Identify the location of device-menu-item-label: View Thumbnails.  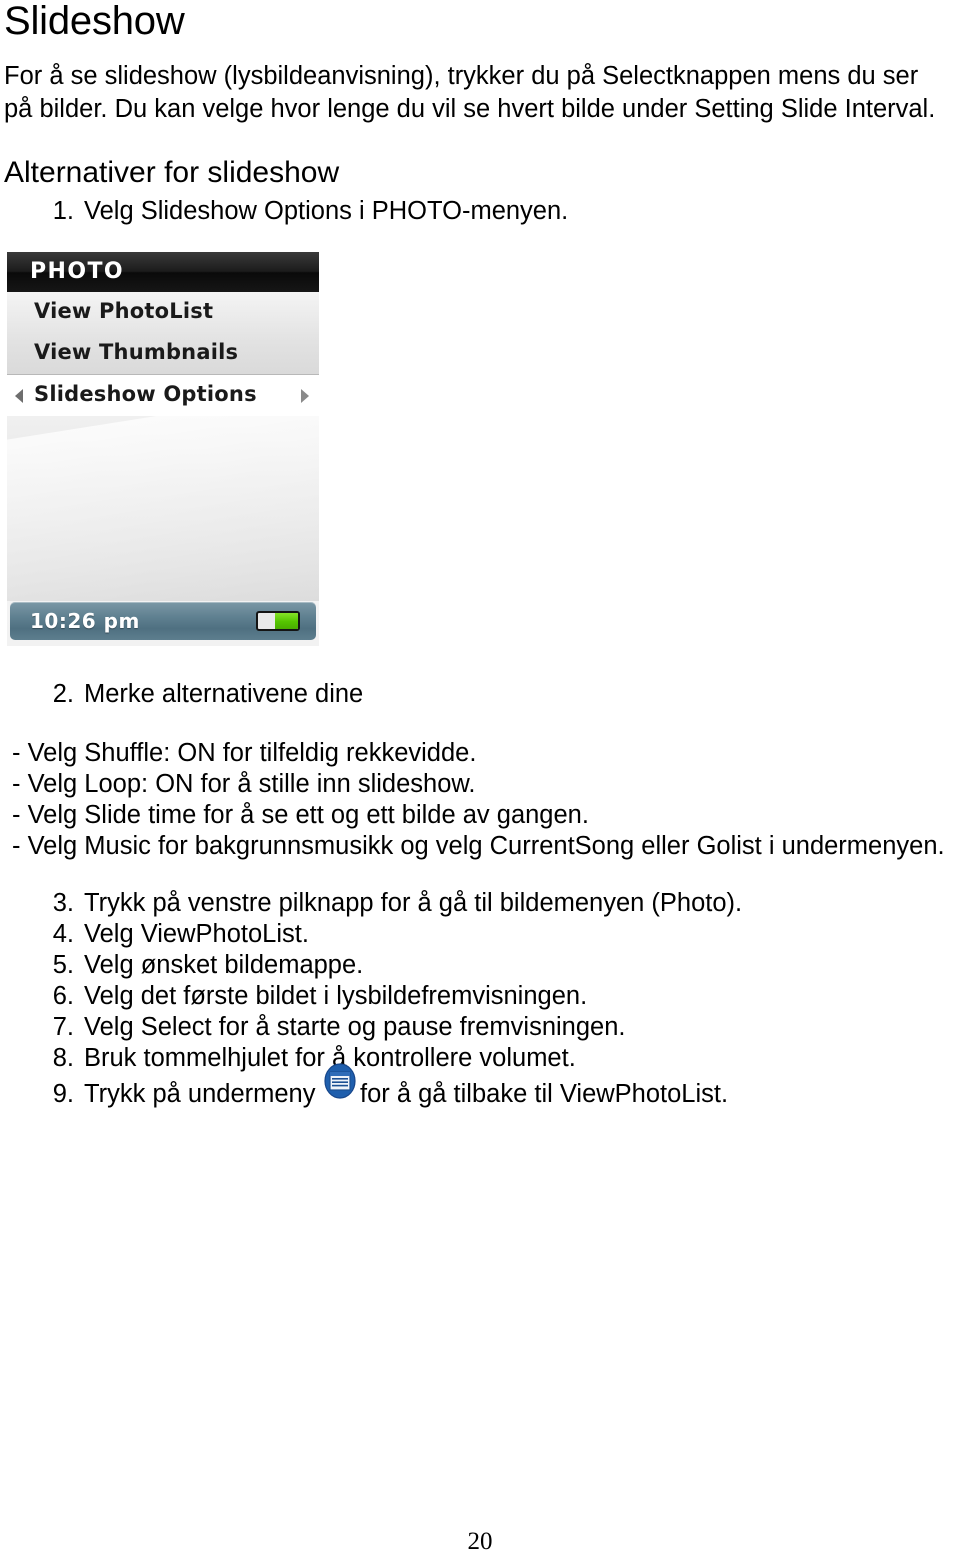
(136, 352).